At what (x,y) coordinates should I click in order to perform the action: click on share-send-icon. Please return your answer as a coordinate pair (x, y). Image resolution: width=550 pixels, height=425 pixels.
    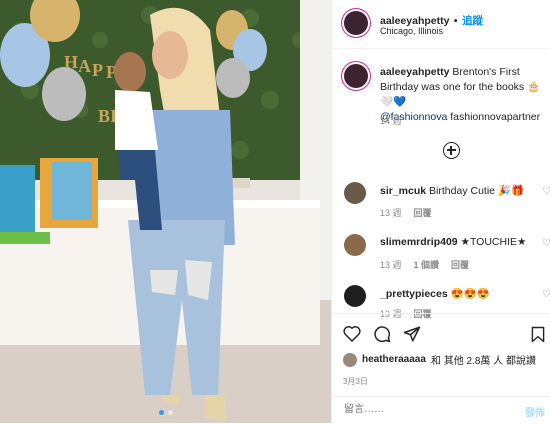
    Looking at the image, I should click on (412, 334).